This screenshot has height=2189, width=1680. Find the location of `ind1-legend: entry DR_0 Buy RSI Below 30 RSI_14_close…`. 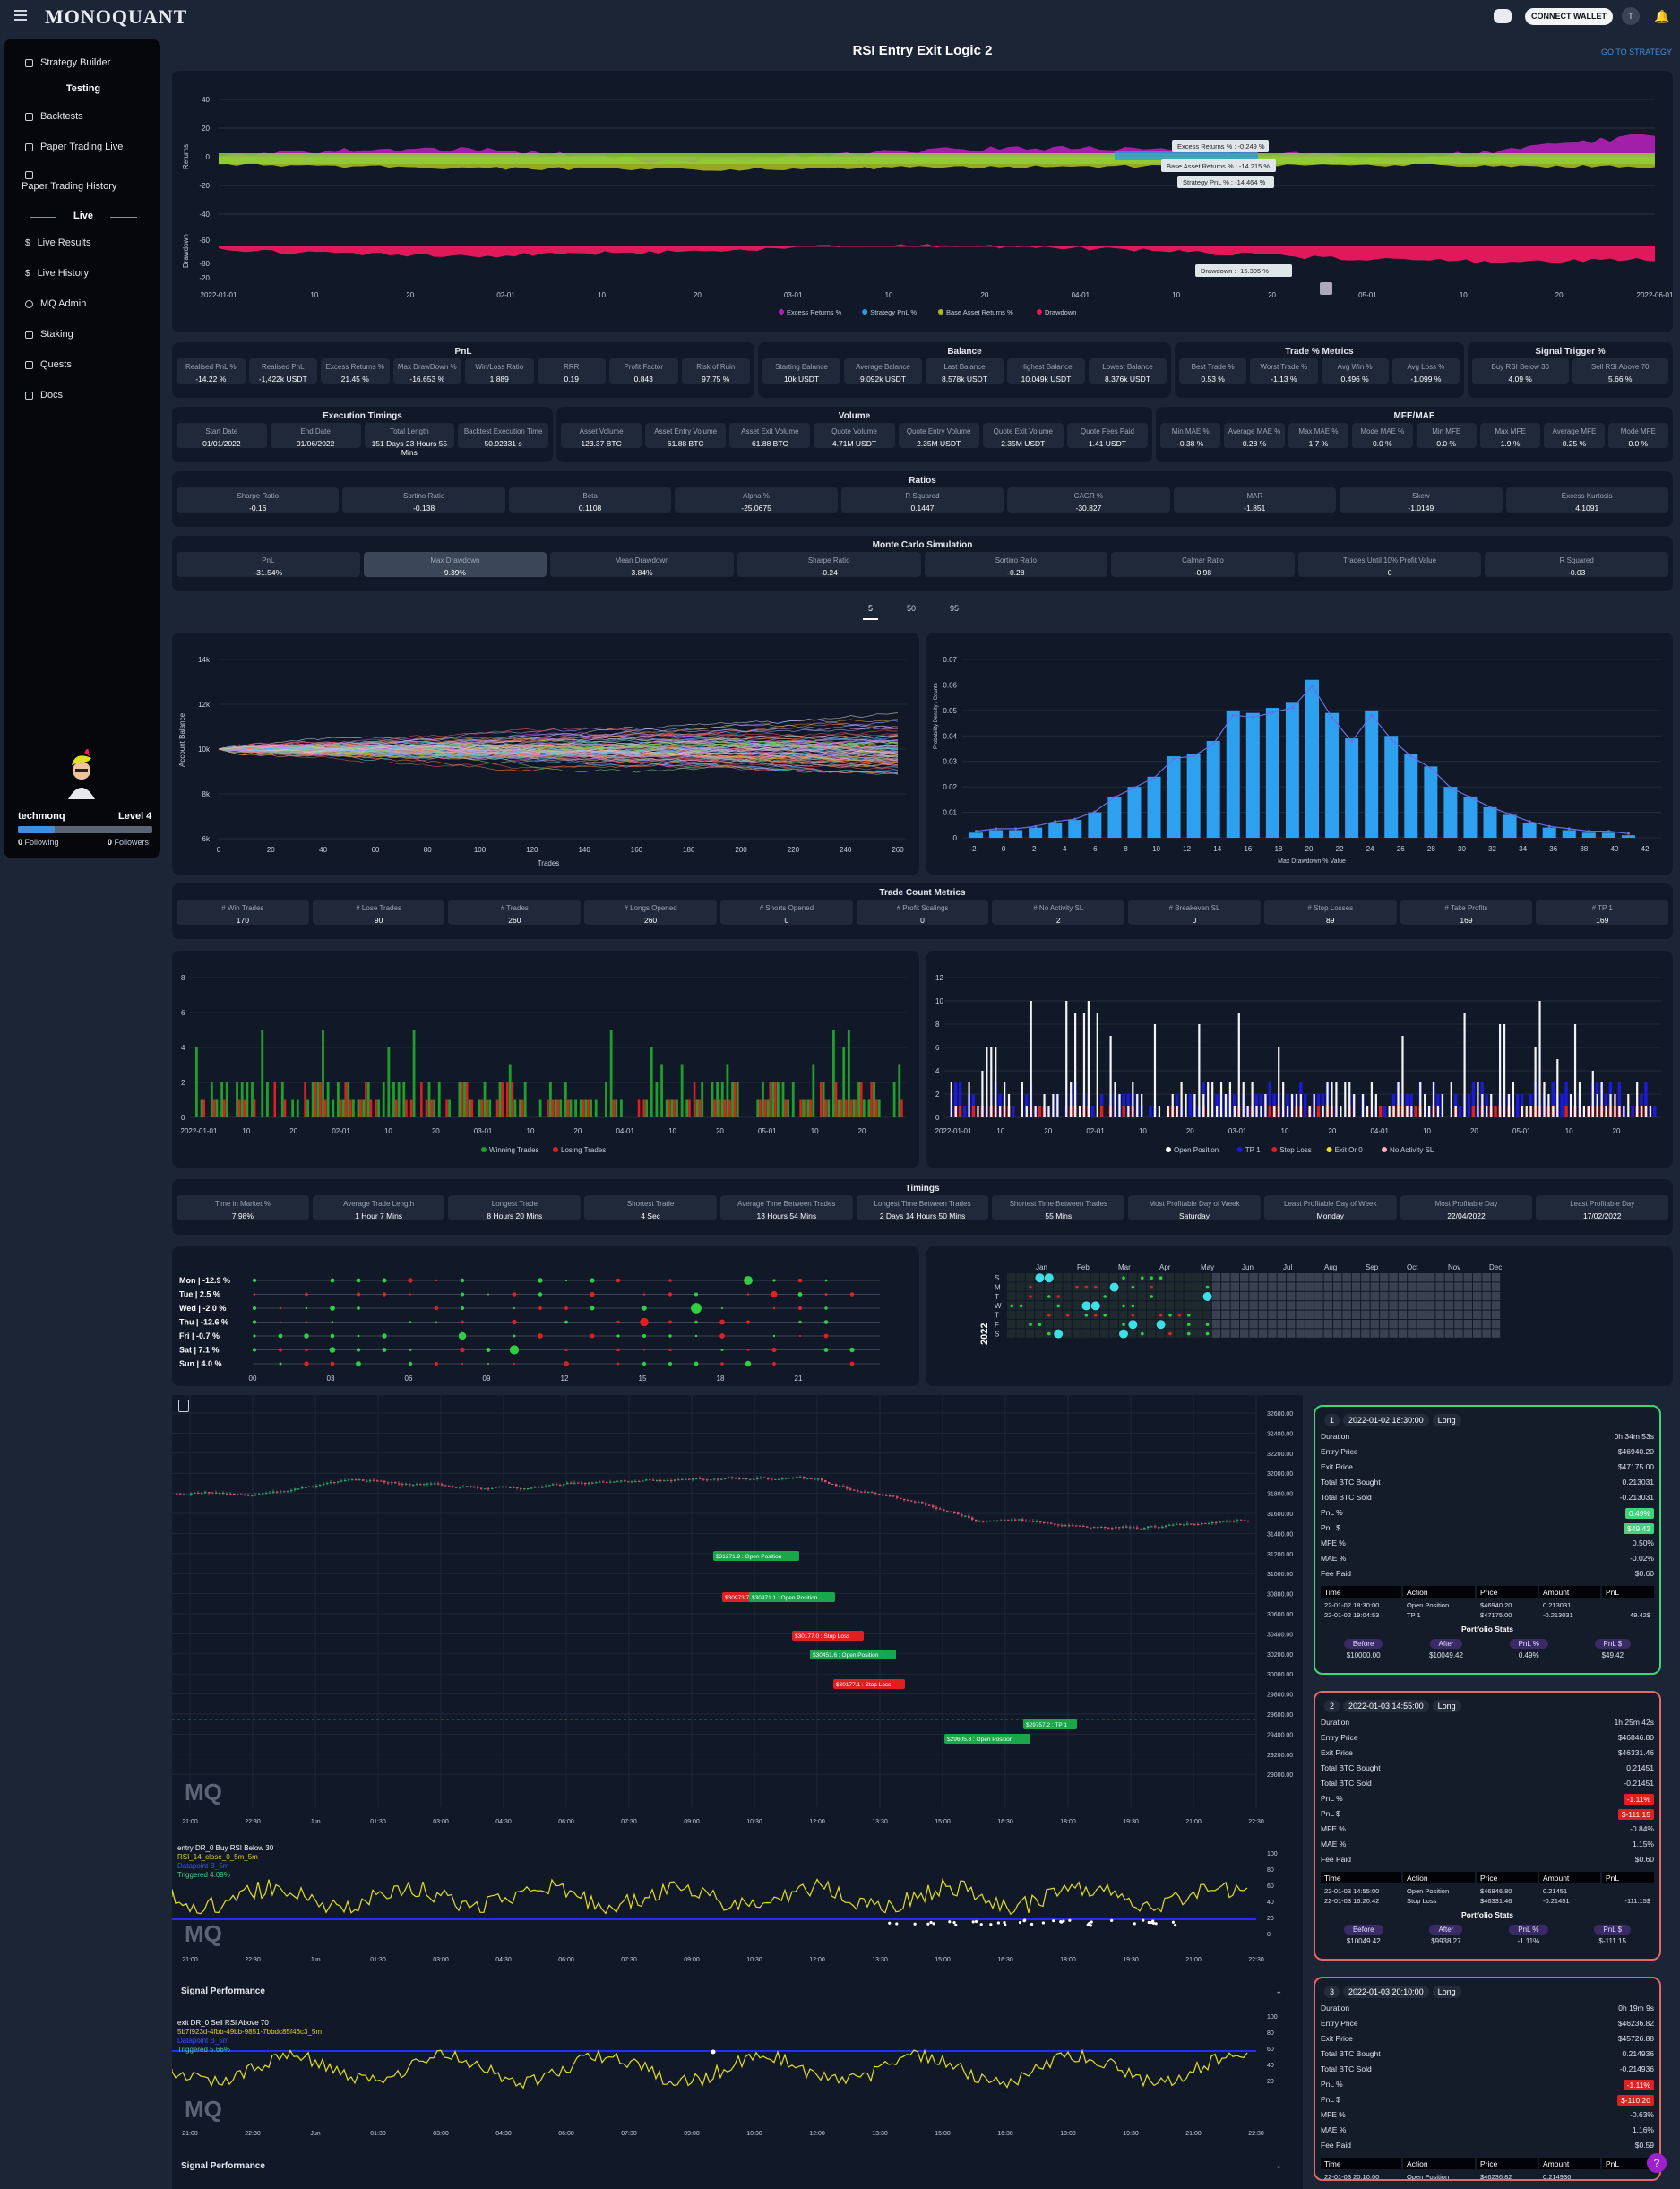

ind1-legend: entry DR_0 Buy RSI Below 30 RSI_14_close… is located at coordinates (225, 1862).